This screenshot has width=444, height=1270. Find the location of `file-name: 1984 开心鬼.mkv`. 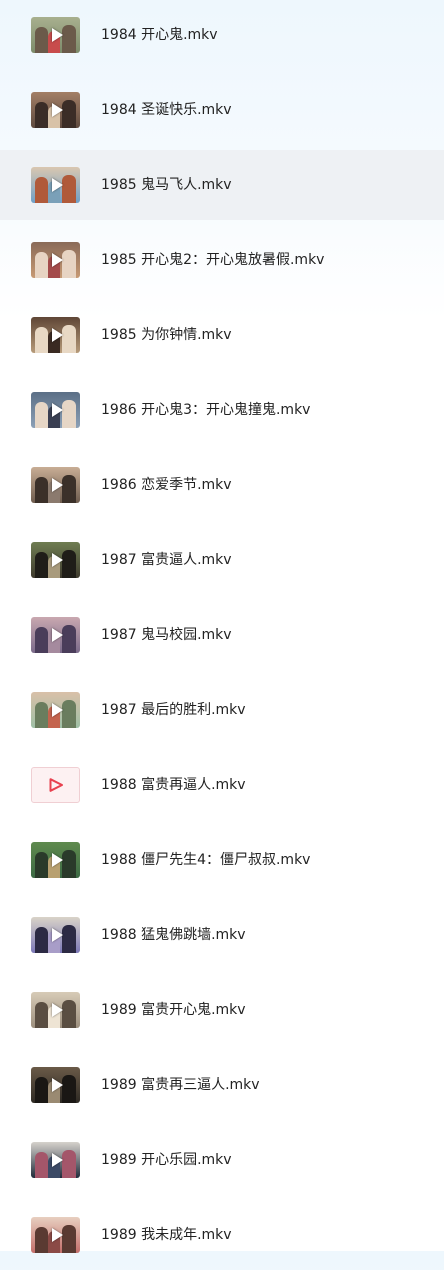

file-name: 1984 开心鬼.mkv is located at coordinates (159, 35).